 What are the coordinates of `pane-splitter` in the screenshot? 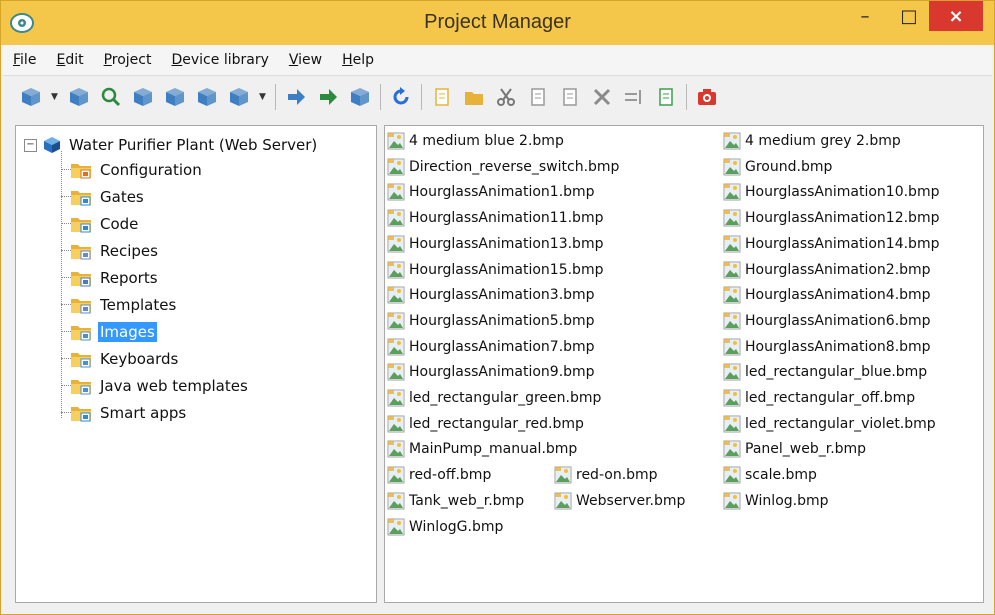 It's located at (380, 364).